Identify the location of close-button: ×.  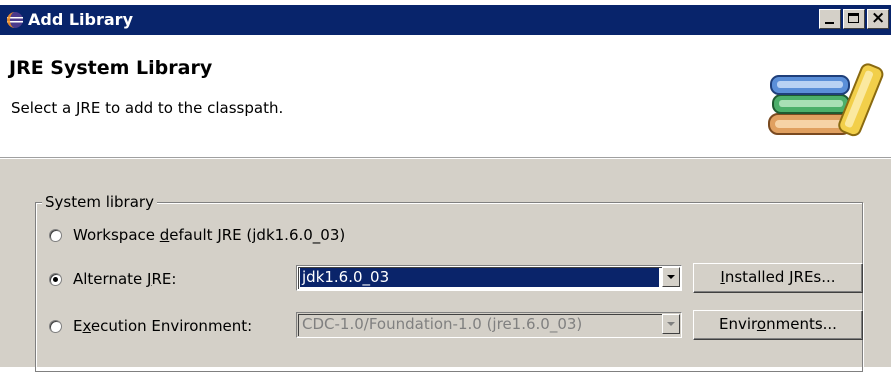
(878, 18).